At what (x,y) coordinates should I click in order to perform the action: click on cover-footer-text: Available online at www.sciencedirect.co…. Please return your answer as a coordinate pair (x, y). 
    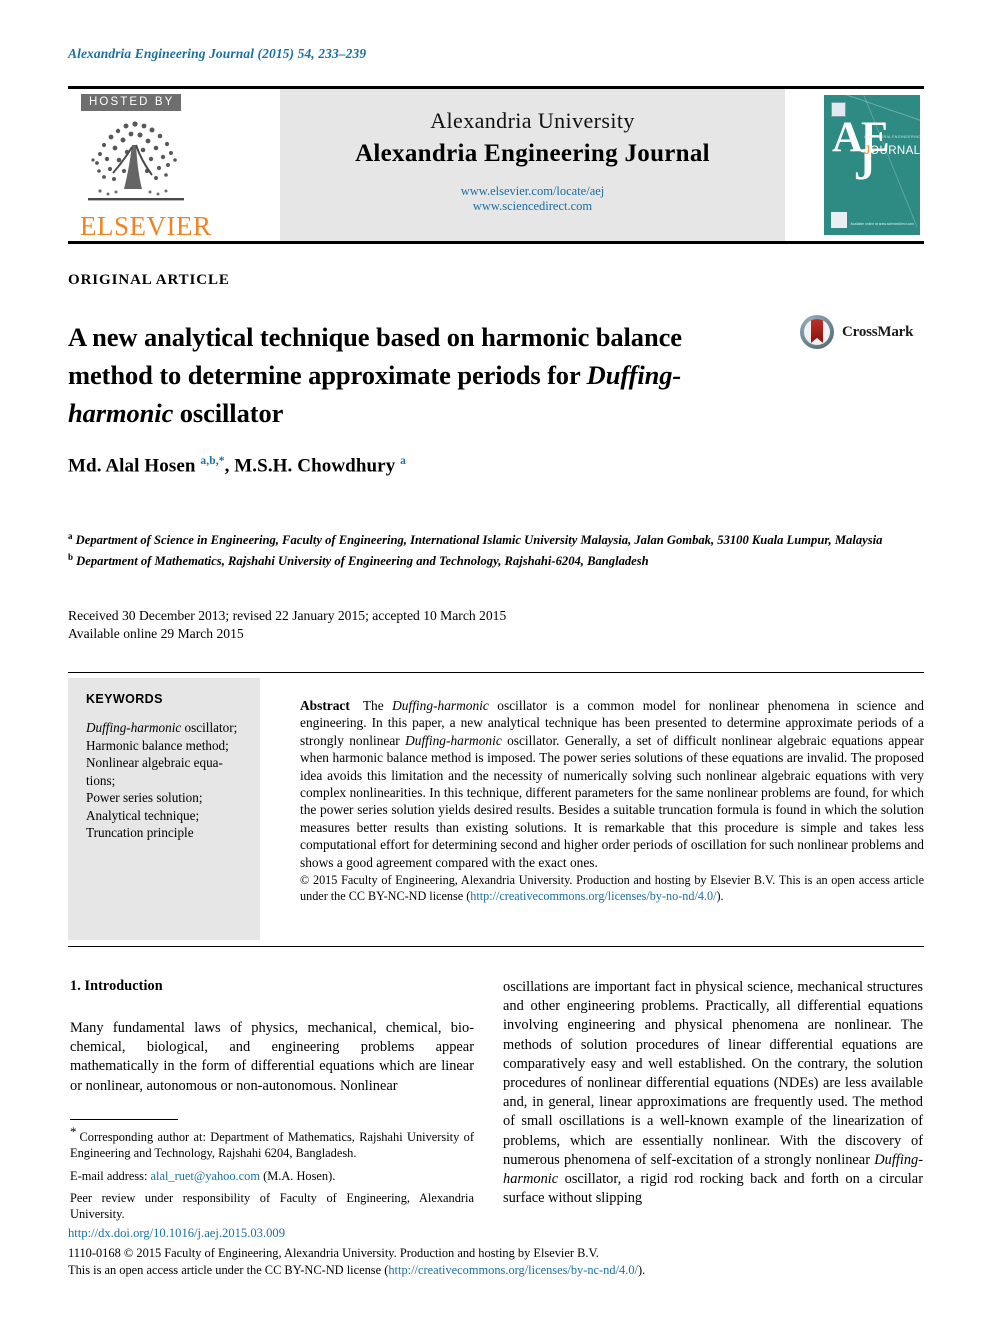
    Looking at the image, I should click on (882, 224).